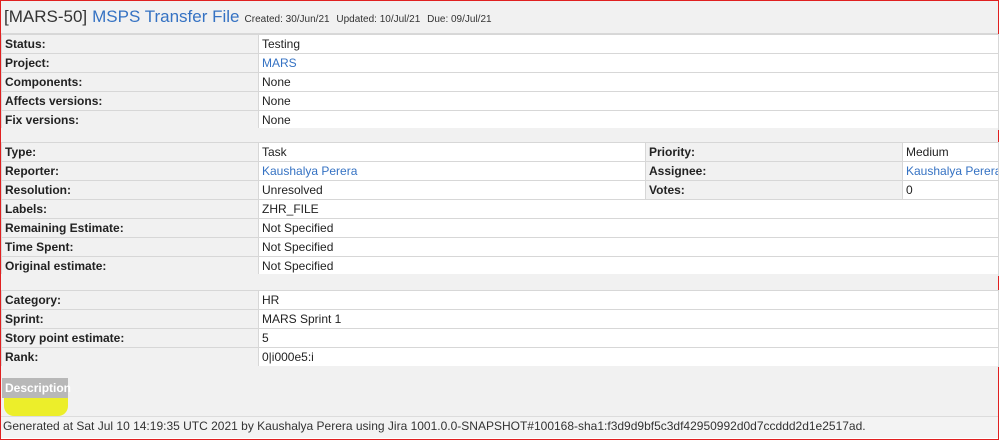 This screenshot has width=999, height=440. What do you see at coordinates (452, 171) in the screenshot?
I see `reporter-link: Kaushalya Perera` at bounding box center [452, 171].